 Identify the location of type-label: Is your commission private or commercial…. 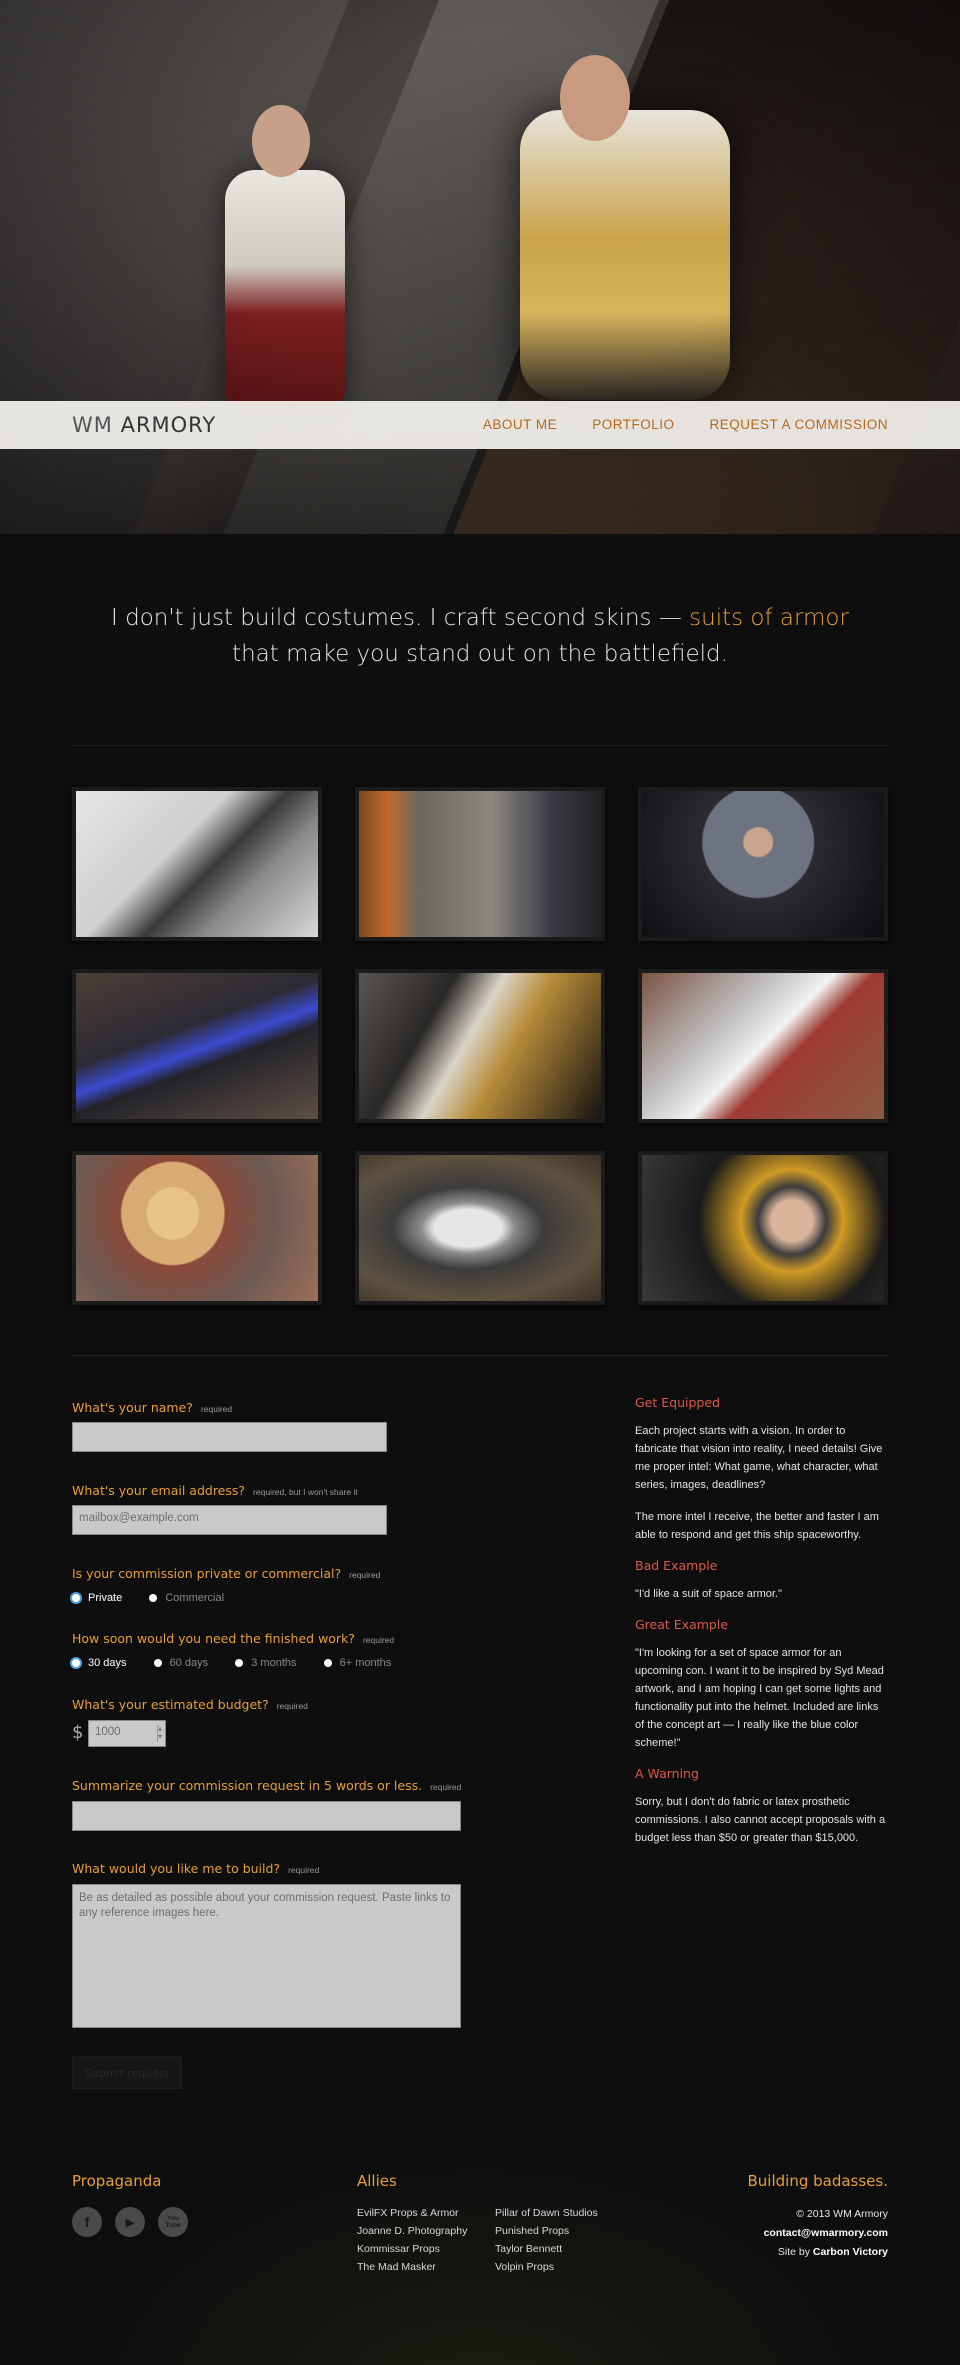
(226, 1572).